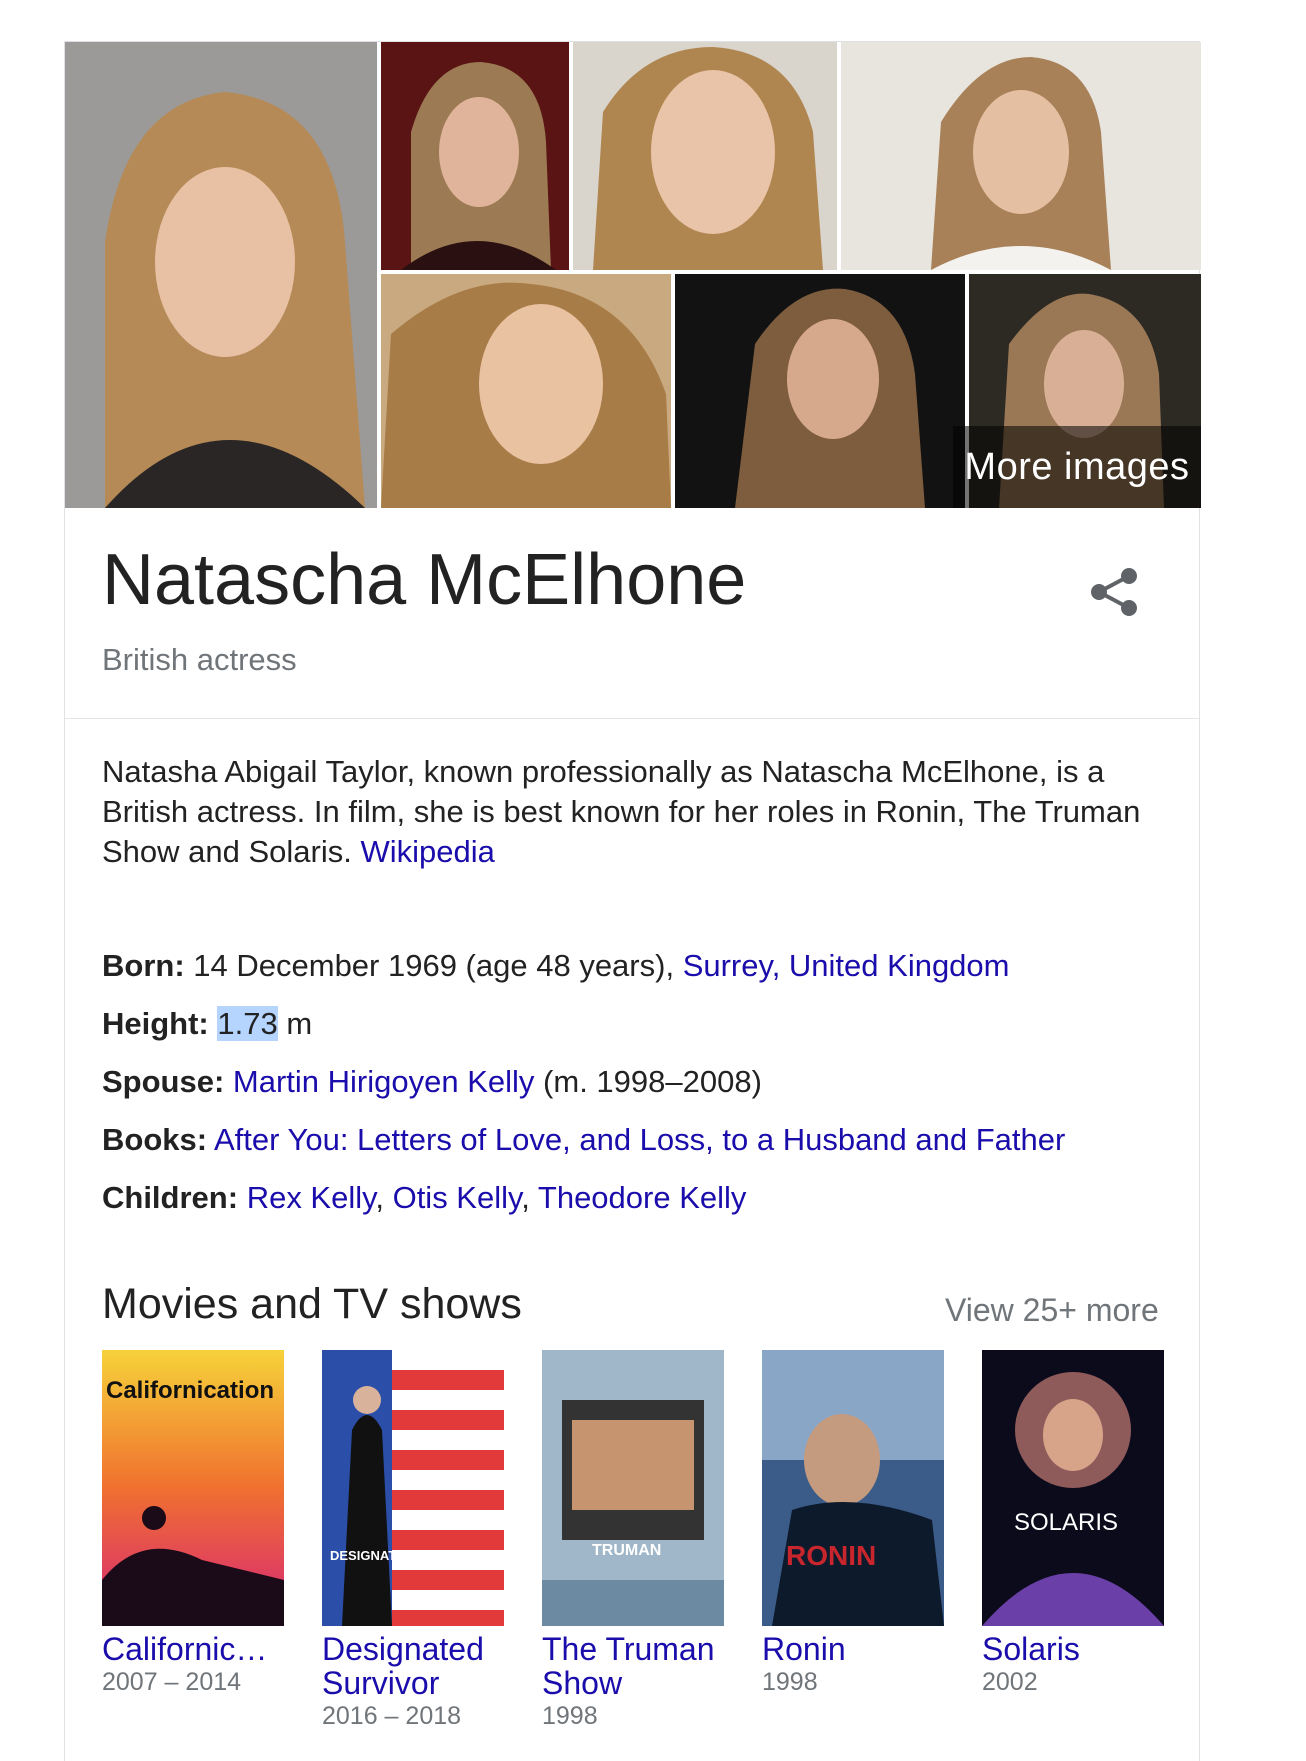 This screenshot has height=1761, width=1306. Describe the element at coordinates (172, 1682) in the screenshot. I see `movie-years: 2007 – 2014` at that location.